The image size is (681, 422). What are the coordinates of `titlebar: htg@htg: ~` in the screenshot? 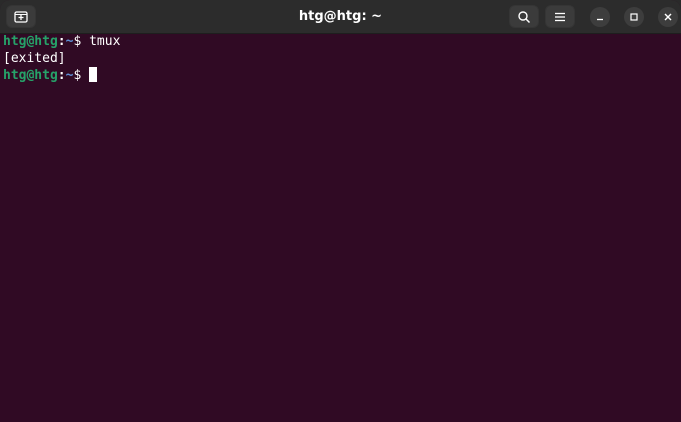 It's located at (340, 17).